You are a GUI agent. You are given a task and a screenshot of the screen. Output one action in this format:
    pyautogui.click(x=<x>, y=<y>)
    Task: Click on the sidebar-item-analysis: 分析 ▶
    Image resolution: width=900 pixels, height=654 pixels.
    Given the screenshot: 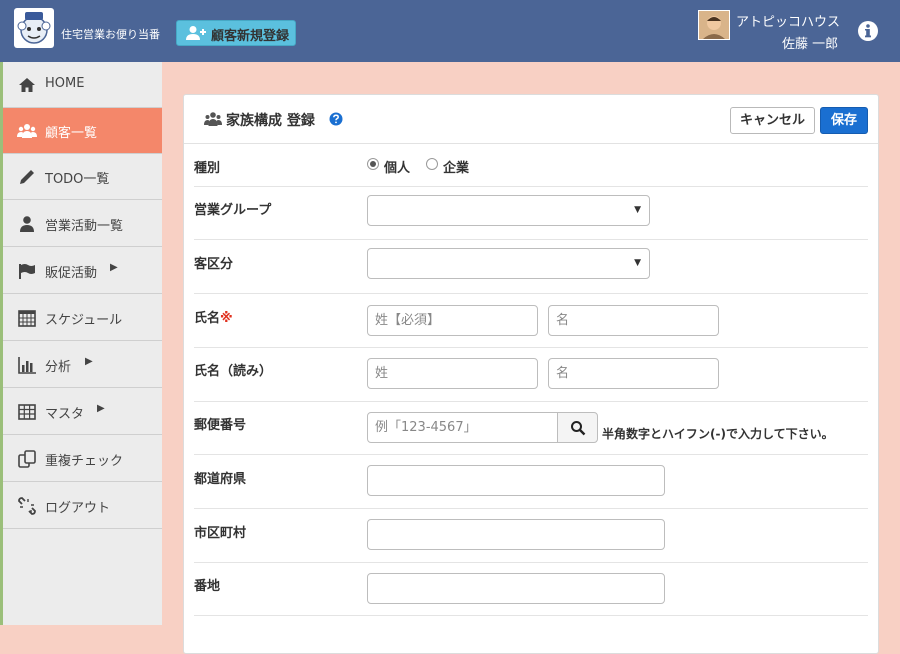 What is the action you would take?
    pyautogui.click(x=82, y=365)
    